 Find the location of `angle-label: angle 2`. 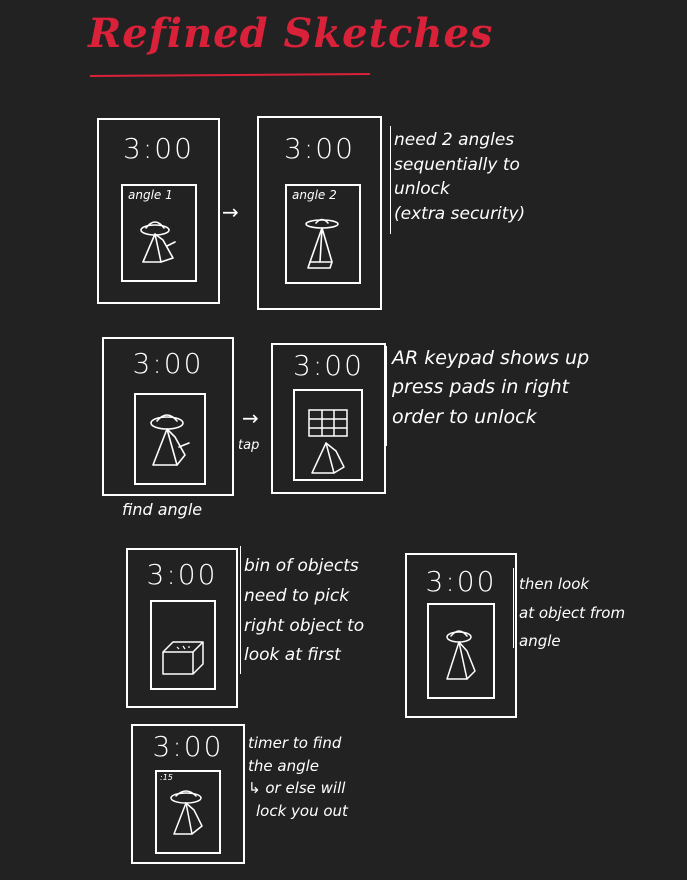

angle-label: angle 2 is located at coordinates (314, 195).